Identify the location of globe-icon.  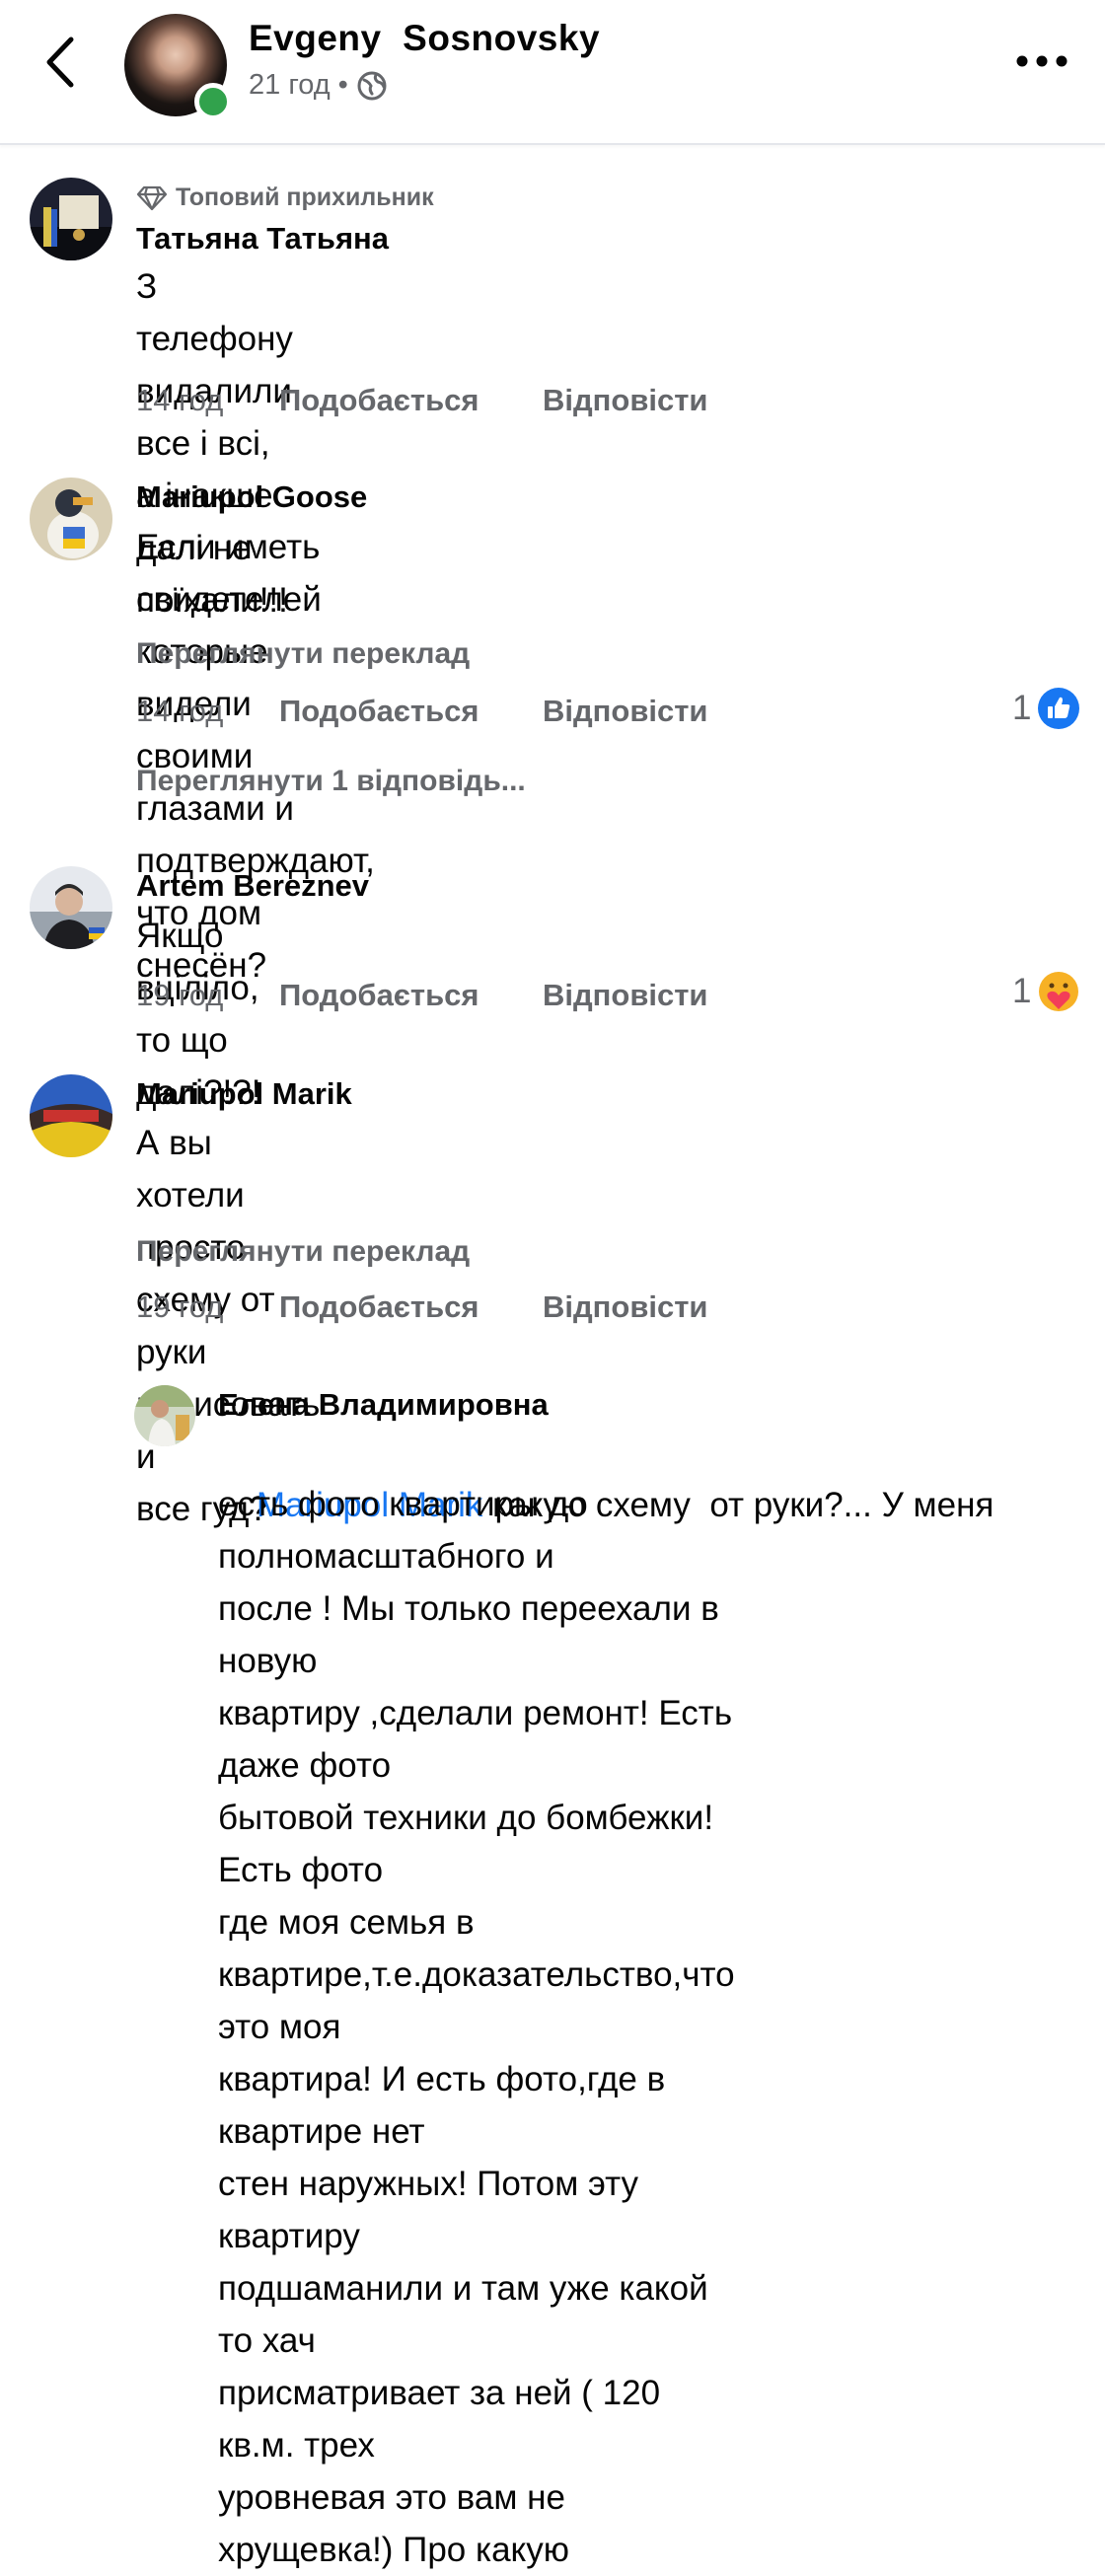
(372, 85).